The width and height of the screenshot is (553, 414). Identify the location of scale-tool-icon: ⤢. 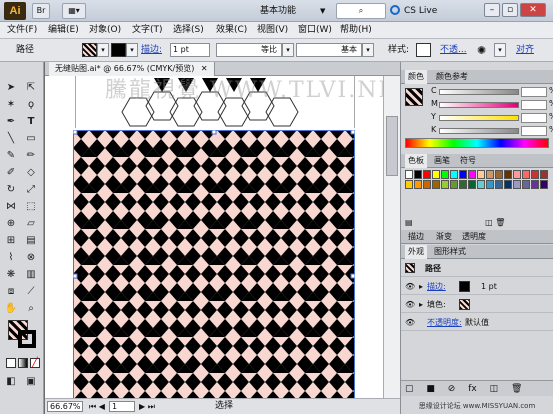
(31, 190).